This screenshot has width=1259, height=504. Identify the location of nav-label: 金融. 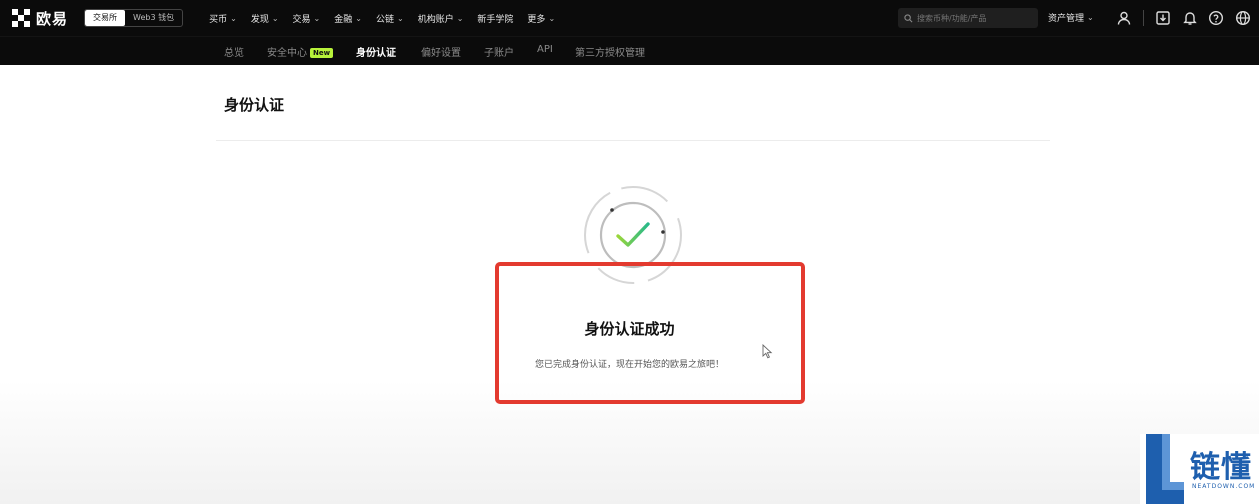
(343, 19).